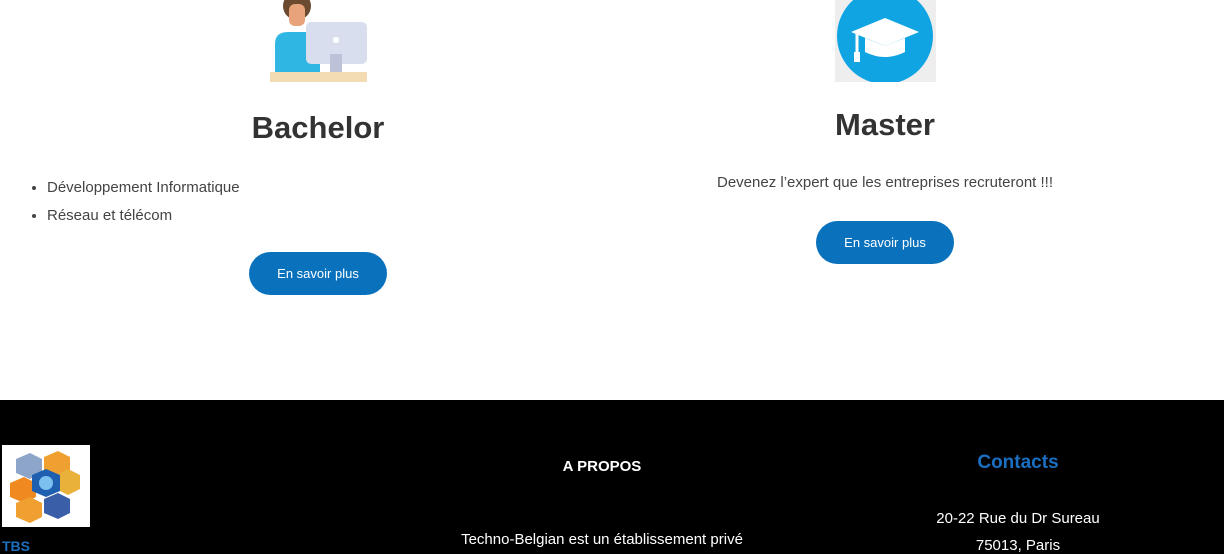  What do you see at coordinates (16, 546) in the screenshot?
I see `brand-name-link: TBS` at bounding box center [16, 546].